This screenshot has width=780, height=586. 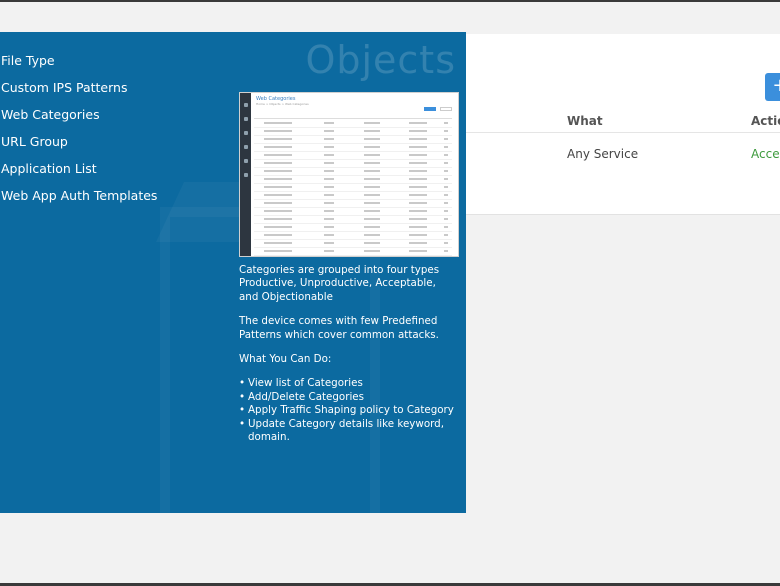 I want to click on panel-title: Objects, so click(x=380, y=60).